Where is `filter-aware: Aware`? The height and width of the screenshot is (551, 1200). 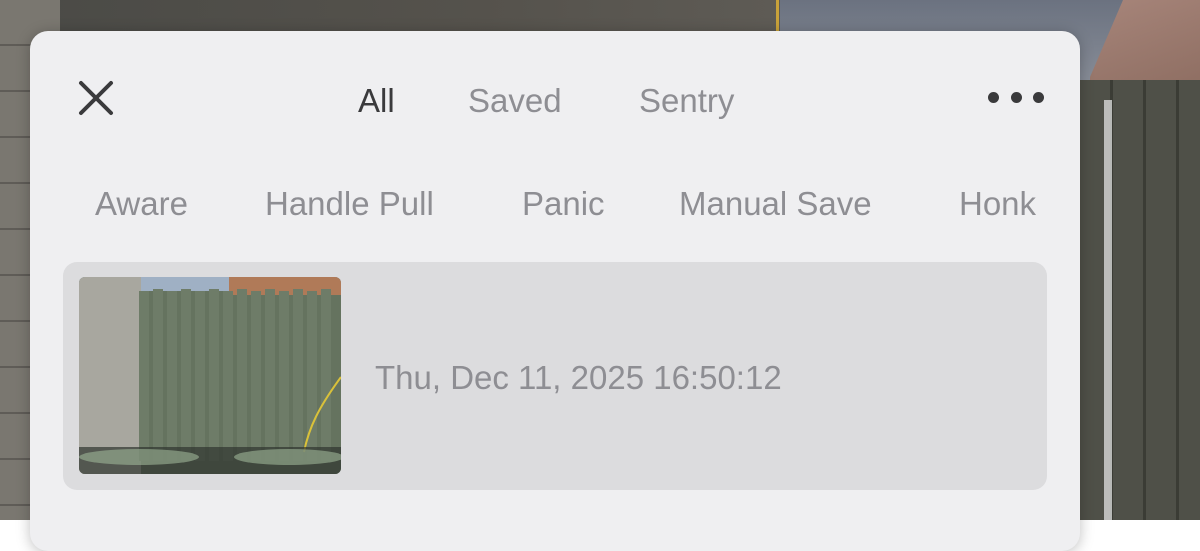
filter-aware: Aware is located at coordinates (141, 204).